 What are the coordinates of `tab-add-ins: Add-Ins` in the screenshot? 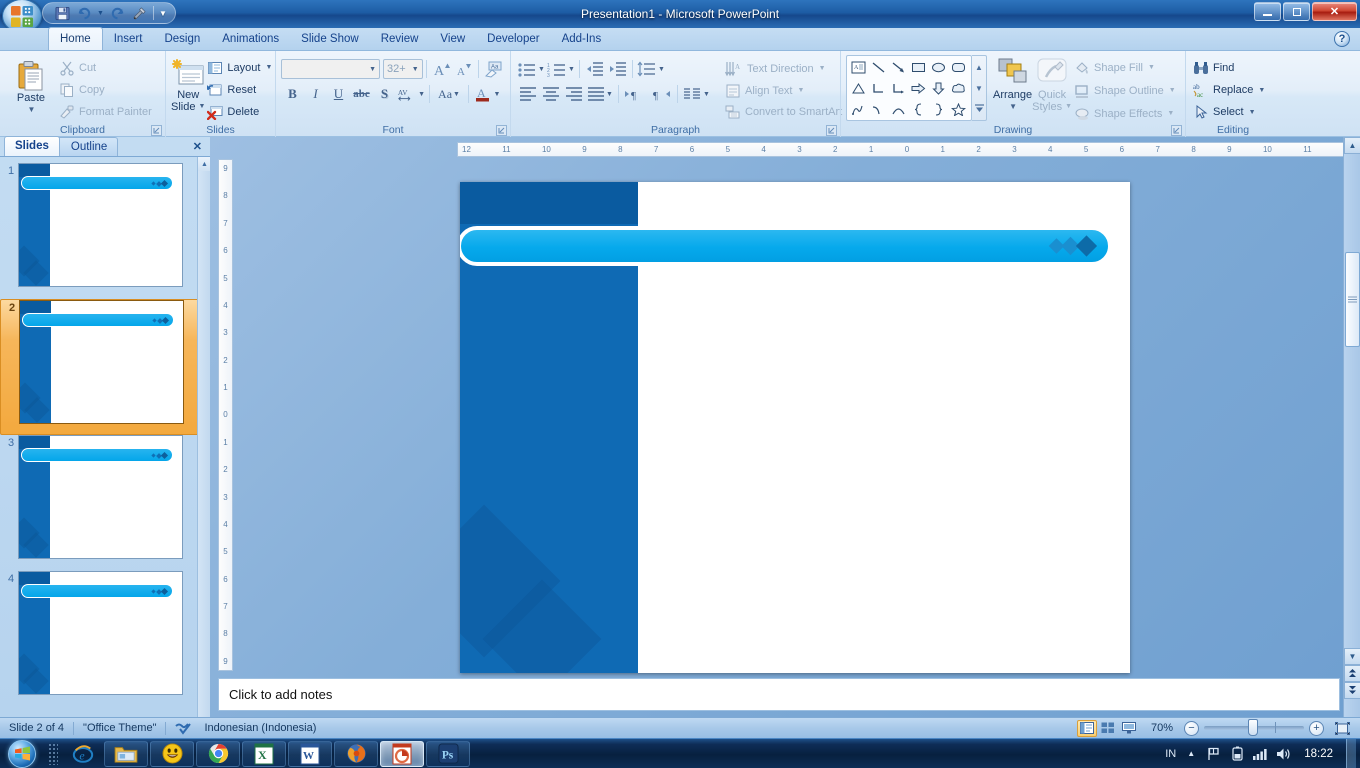 It's located at (582, 39).